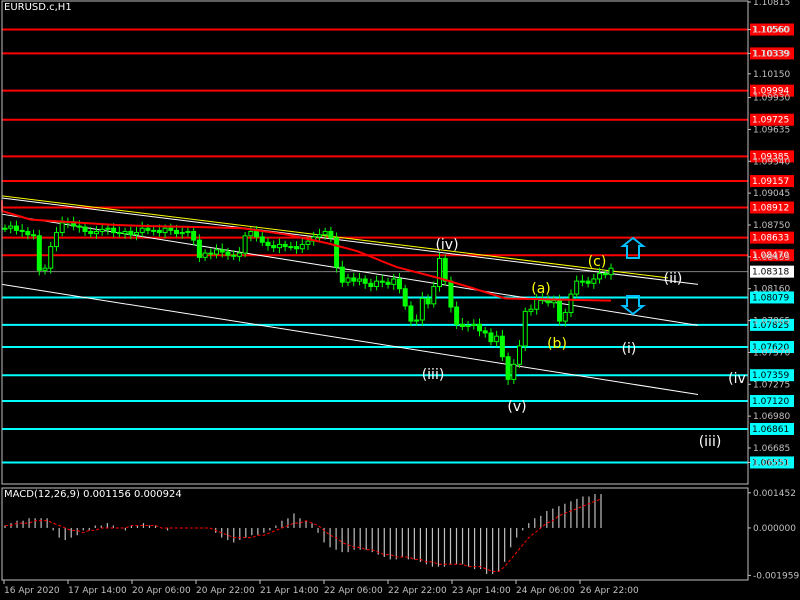  I want to click on y-tick-label: 1.06685, so click(771, 449).